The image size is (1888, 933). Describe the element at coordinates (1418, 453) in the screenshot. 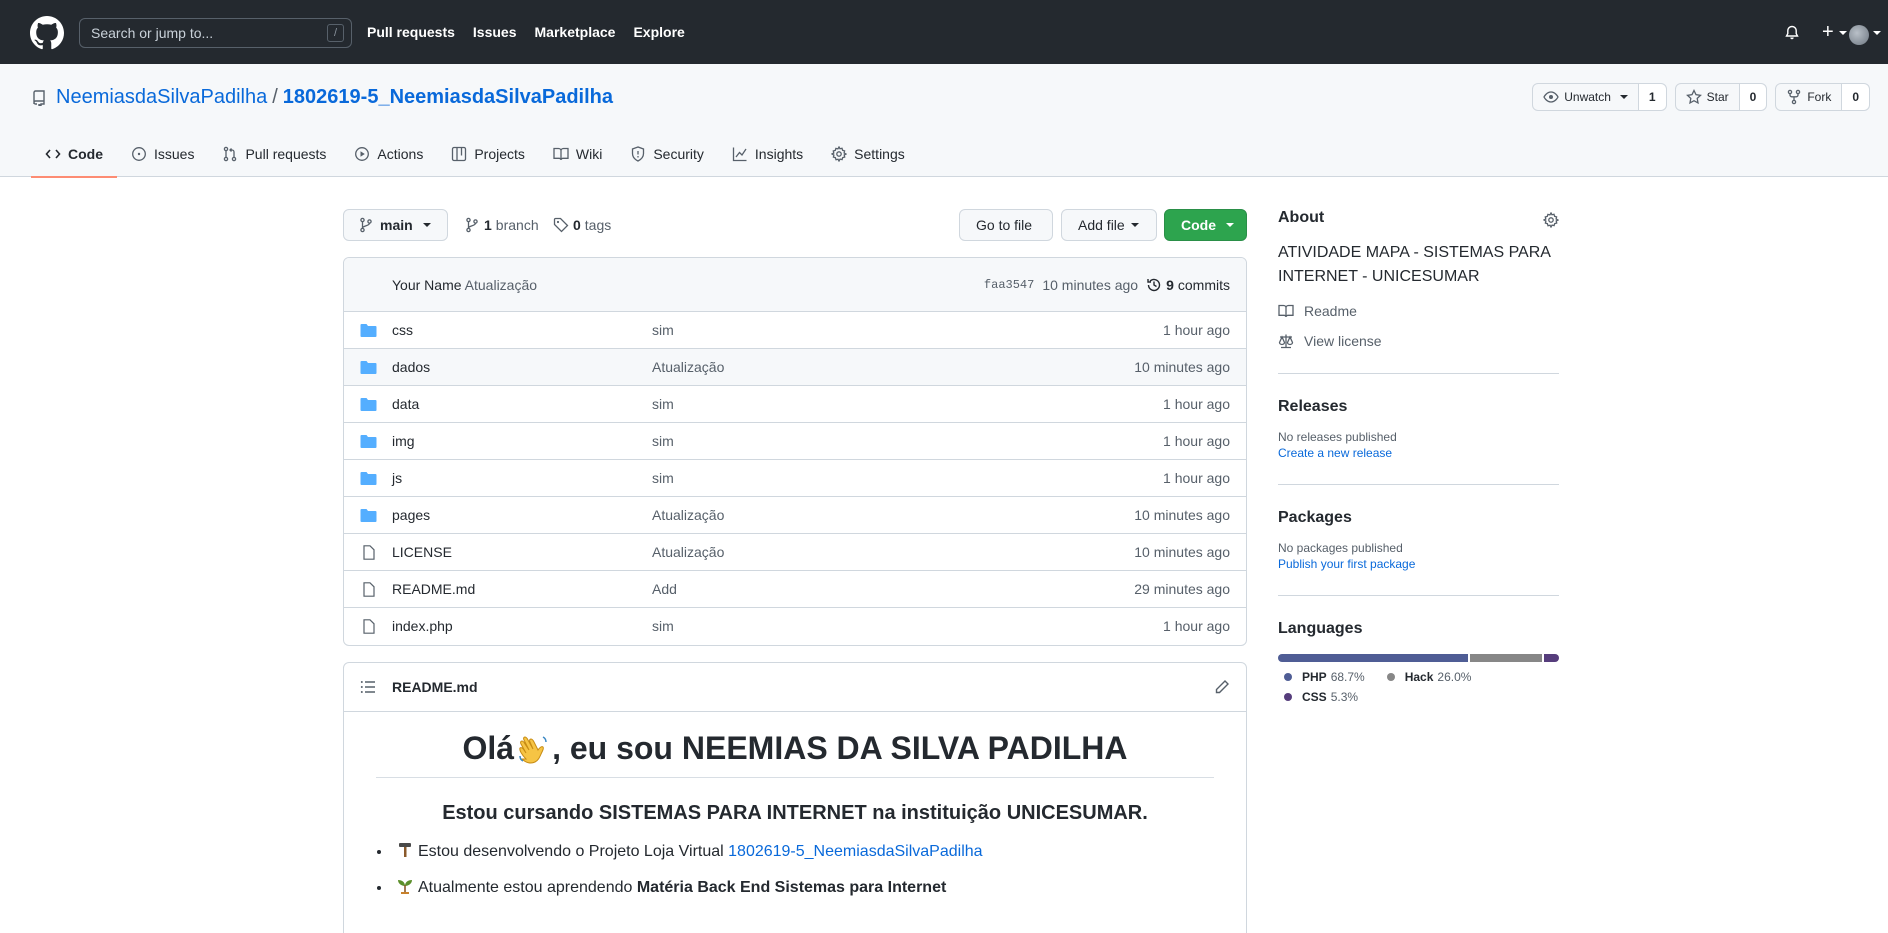

I see `create-release-link: Create a new release` at that location.